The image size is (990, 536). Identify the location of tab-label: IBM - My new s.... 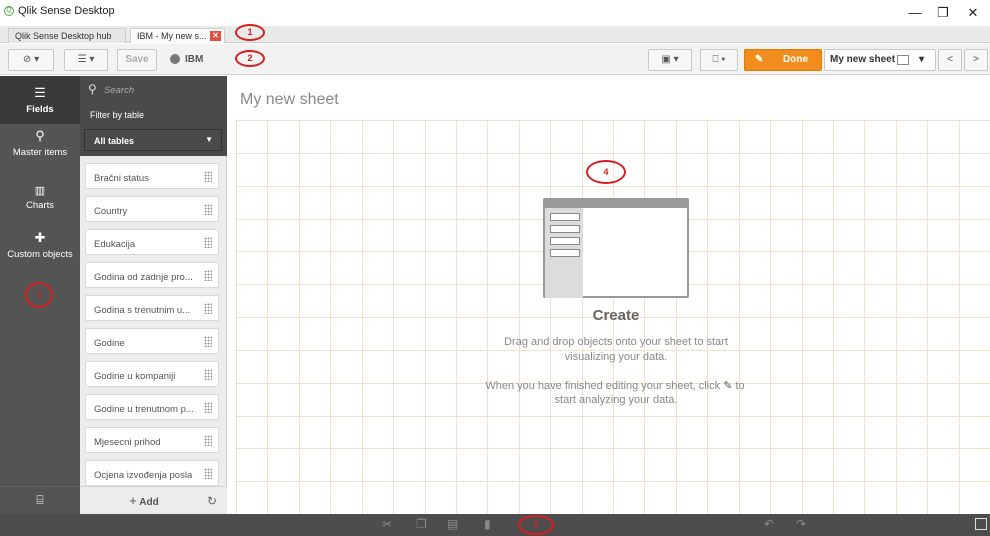
(172, 36).